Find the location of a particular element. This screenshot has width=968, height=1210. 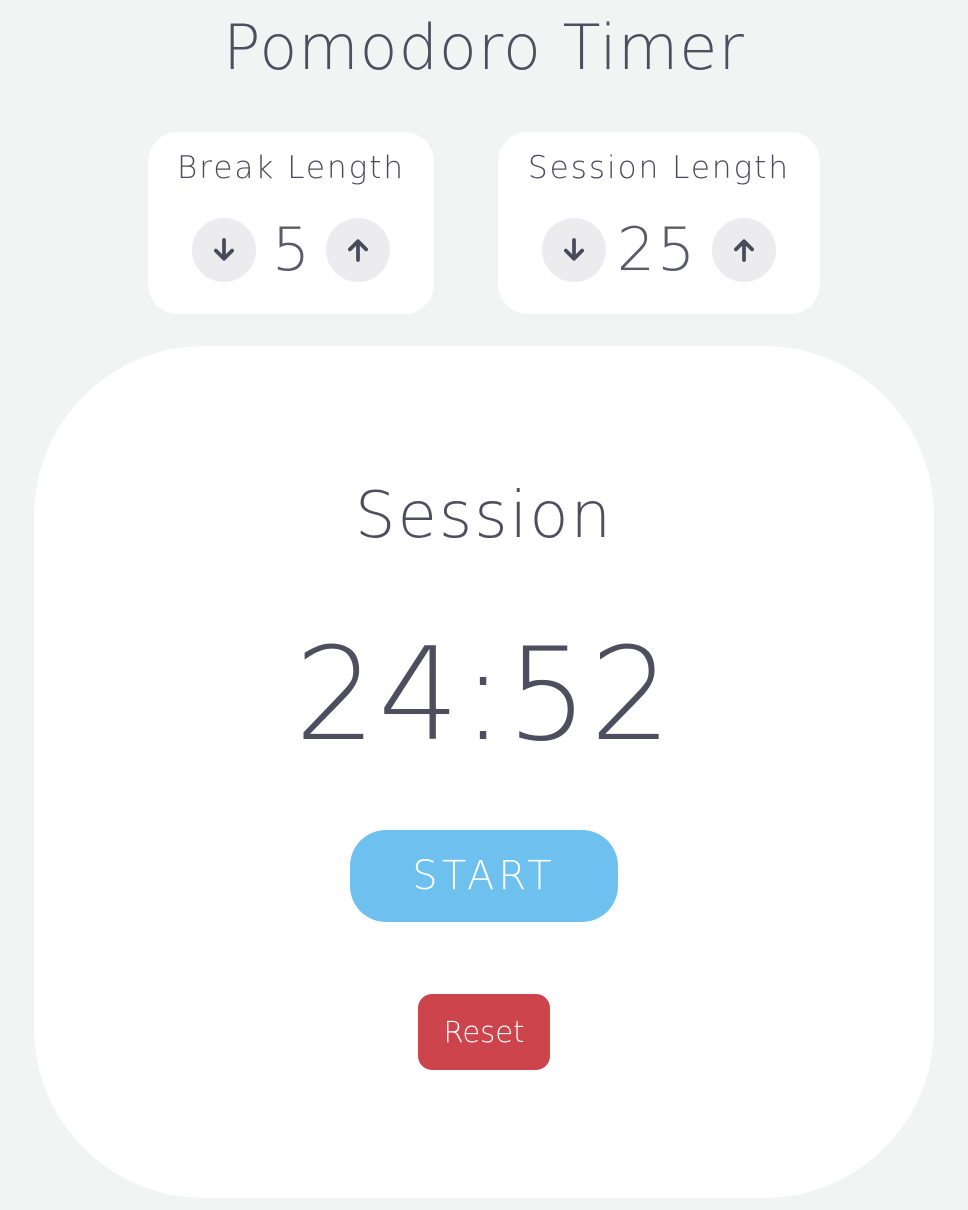

break-length-label: Break Length is located at coordinates (291, 168).